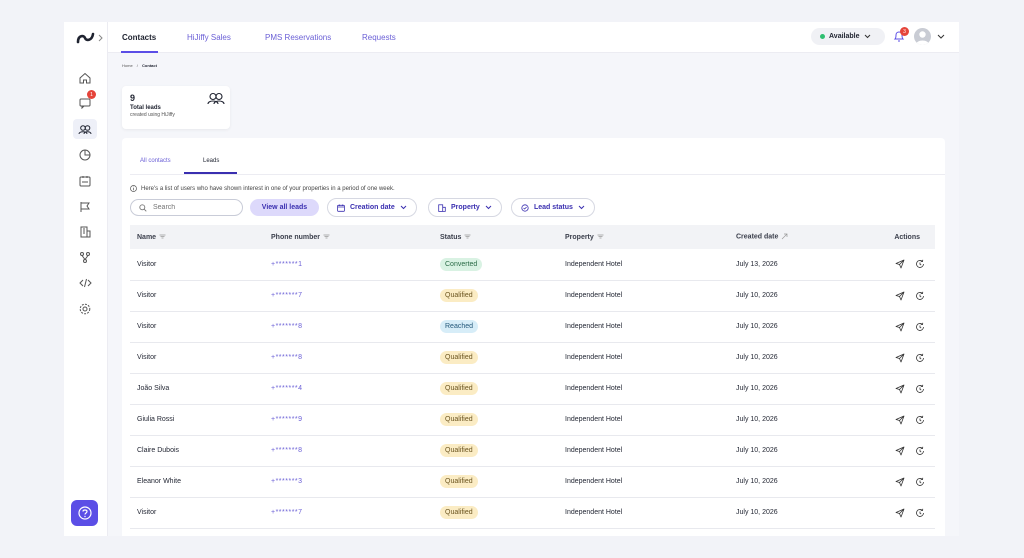  What do you see at coordinates (442, 207) in the screenshot?
I see `property-icon` at bounding box center [442, 207].